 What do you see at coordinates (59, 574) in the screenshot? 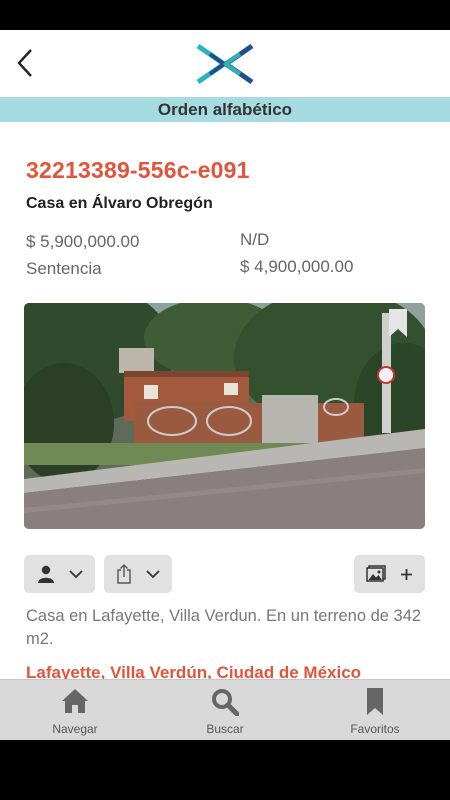
I see `contact-agent-button` at bounding box center [59, 574].